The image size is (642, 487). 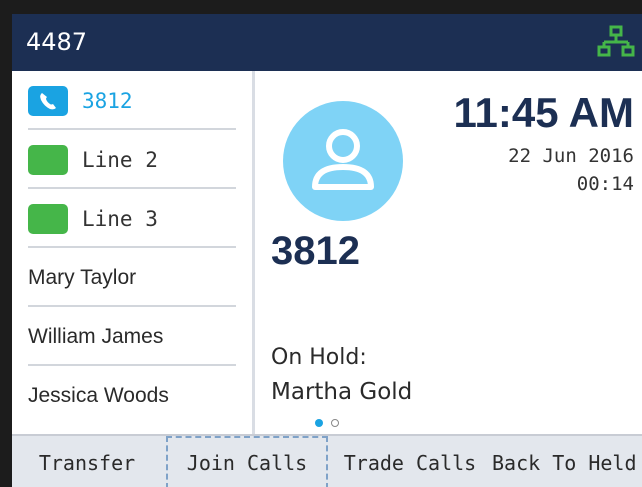 I want to click on on-hold-name: Martha Gold, so click(x=342, y=392).